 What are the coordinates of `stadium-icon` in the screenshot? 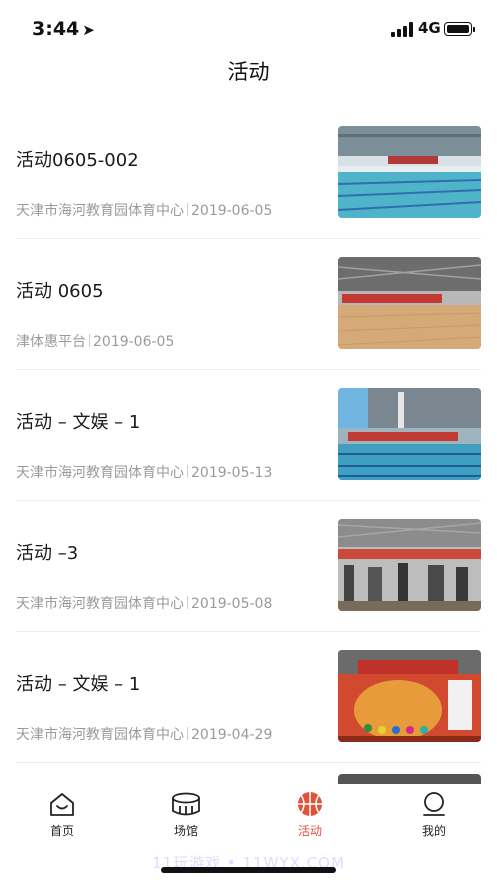 It's located at (186, 804).